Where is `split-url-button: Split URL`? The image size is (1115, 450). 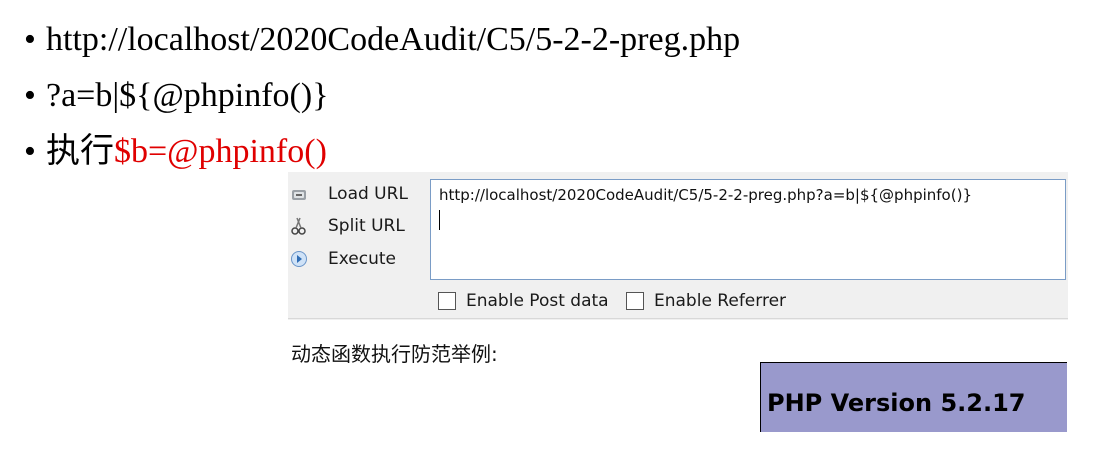 split-url-button: Split URL is located at coordinates (358, 226).